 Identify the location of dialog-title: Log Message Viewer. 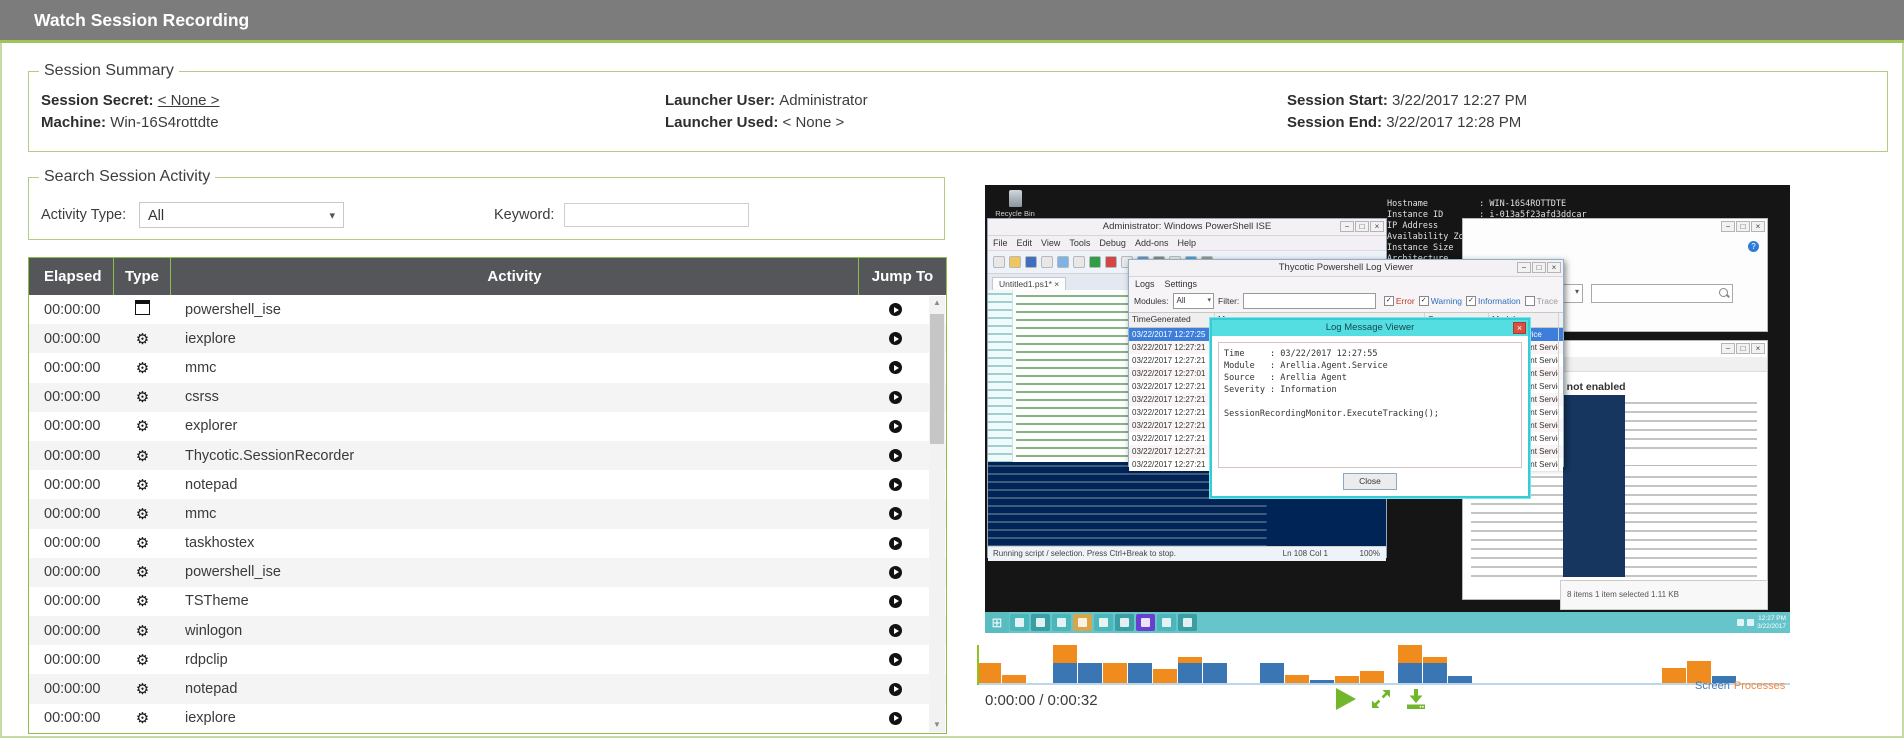
(1370, 327).